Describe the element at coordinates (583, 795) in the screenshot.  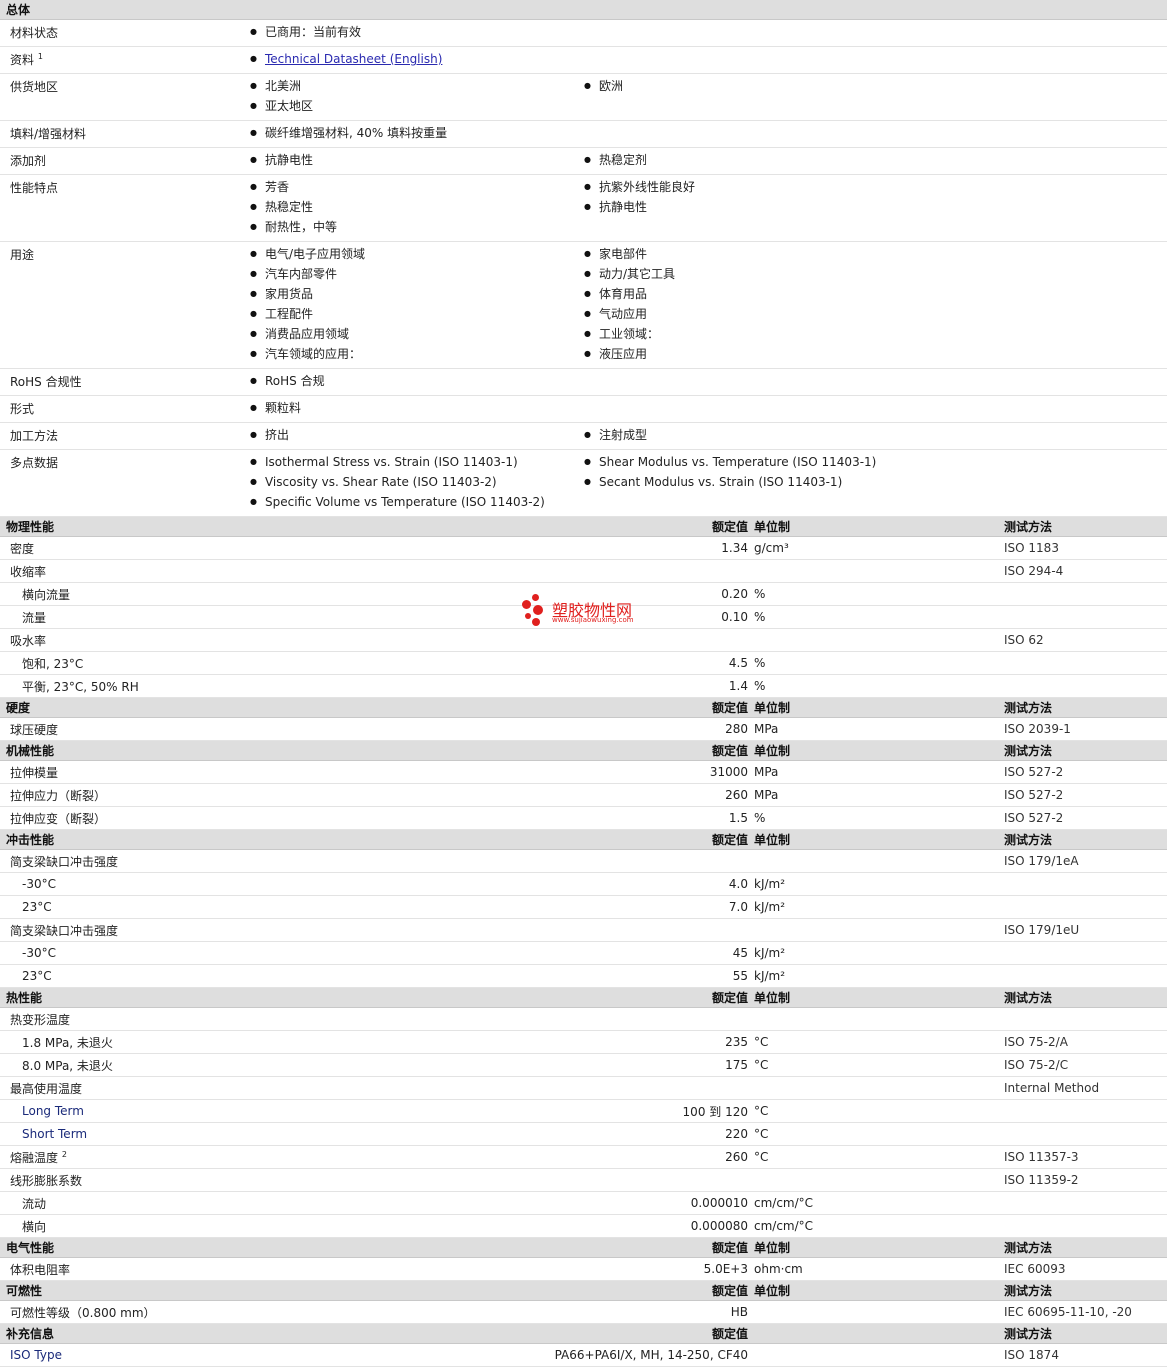
I see `property-row: 拉伸应力（断裂） 260 MPa ISO 527-2` at that location.